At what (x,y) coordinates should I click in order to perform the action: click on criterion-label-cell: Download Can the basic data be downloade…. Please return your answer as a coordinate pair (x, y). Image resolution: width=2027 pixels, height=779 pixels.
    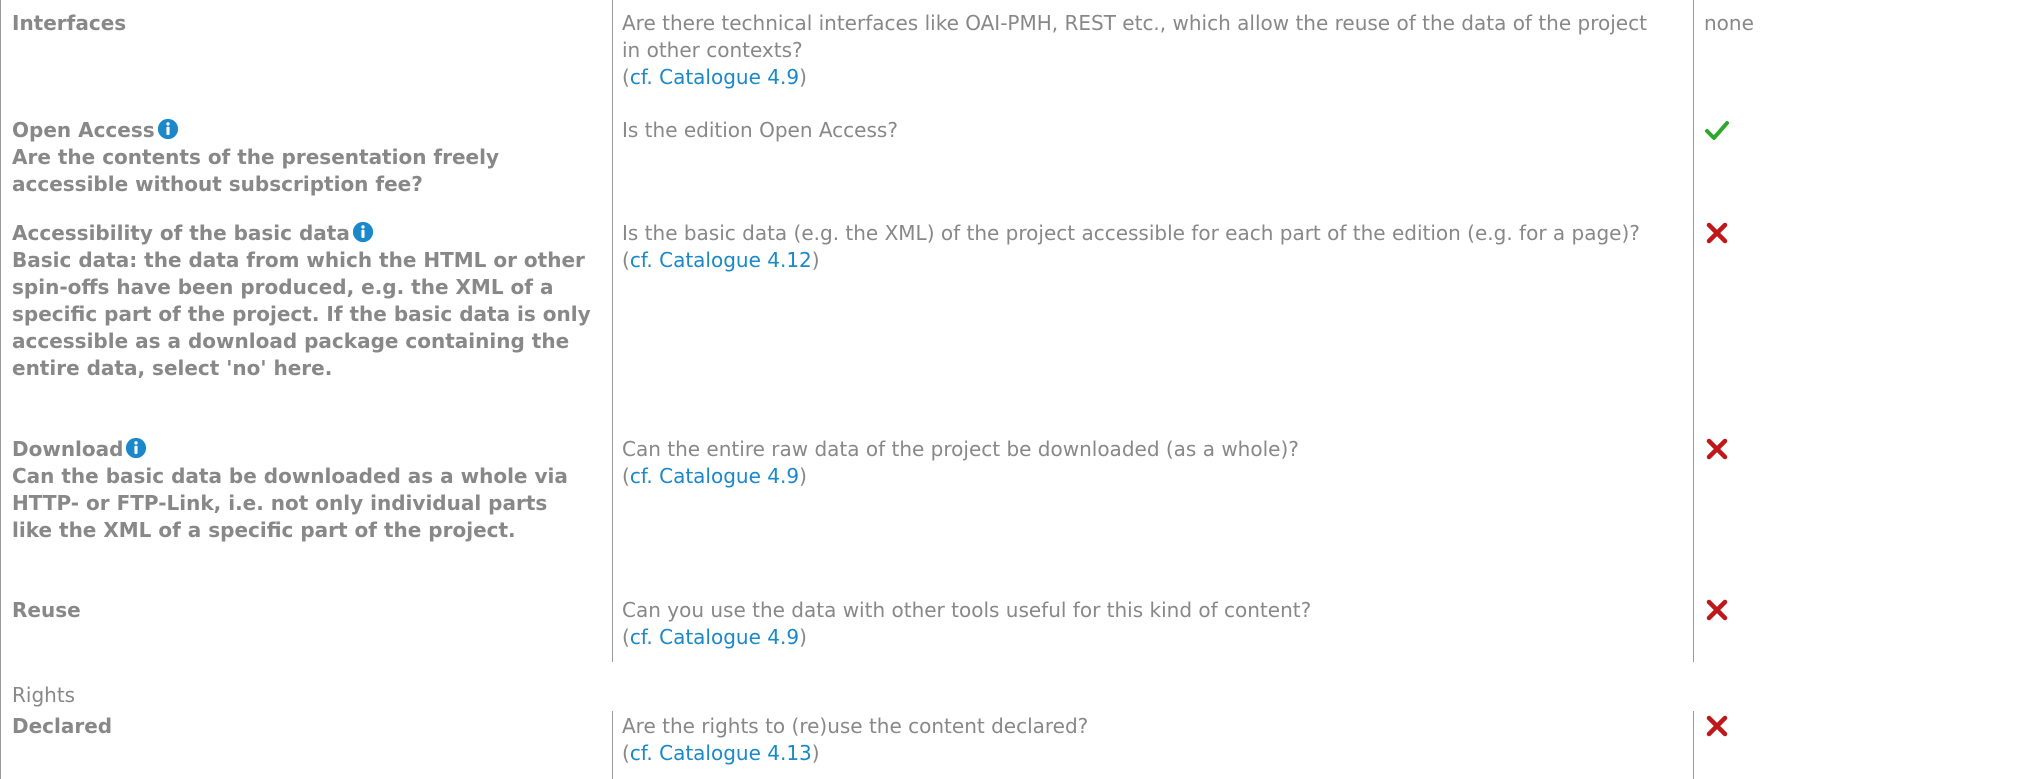
    Looking at the image, I should click on (302, 490).